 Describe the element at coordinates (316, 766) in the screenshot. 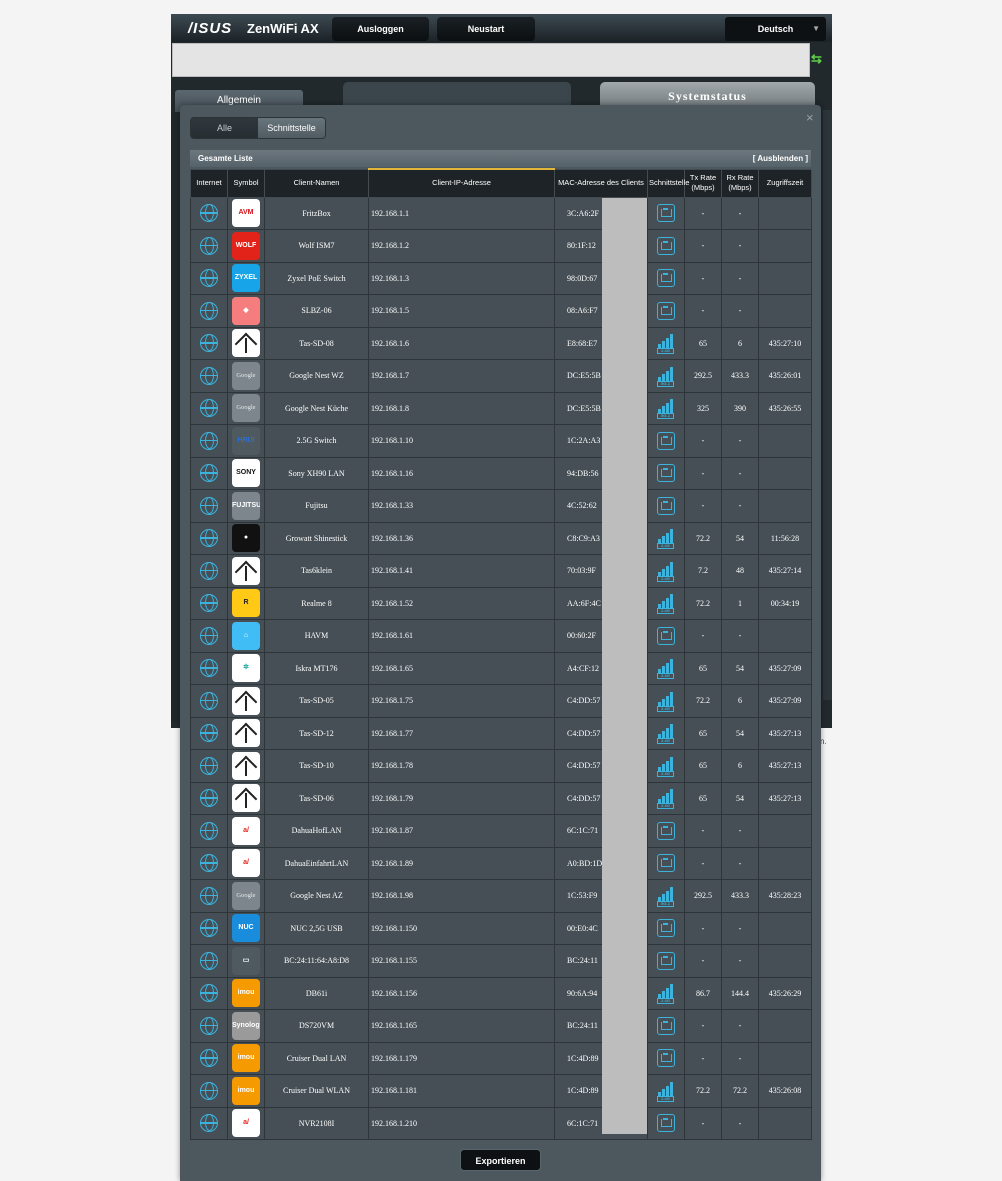

I see `client-name: Tas-SD-10` at that location.